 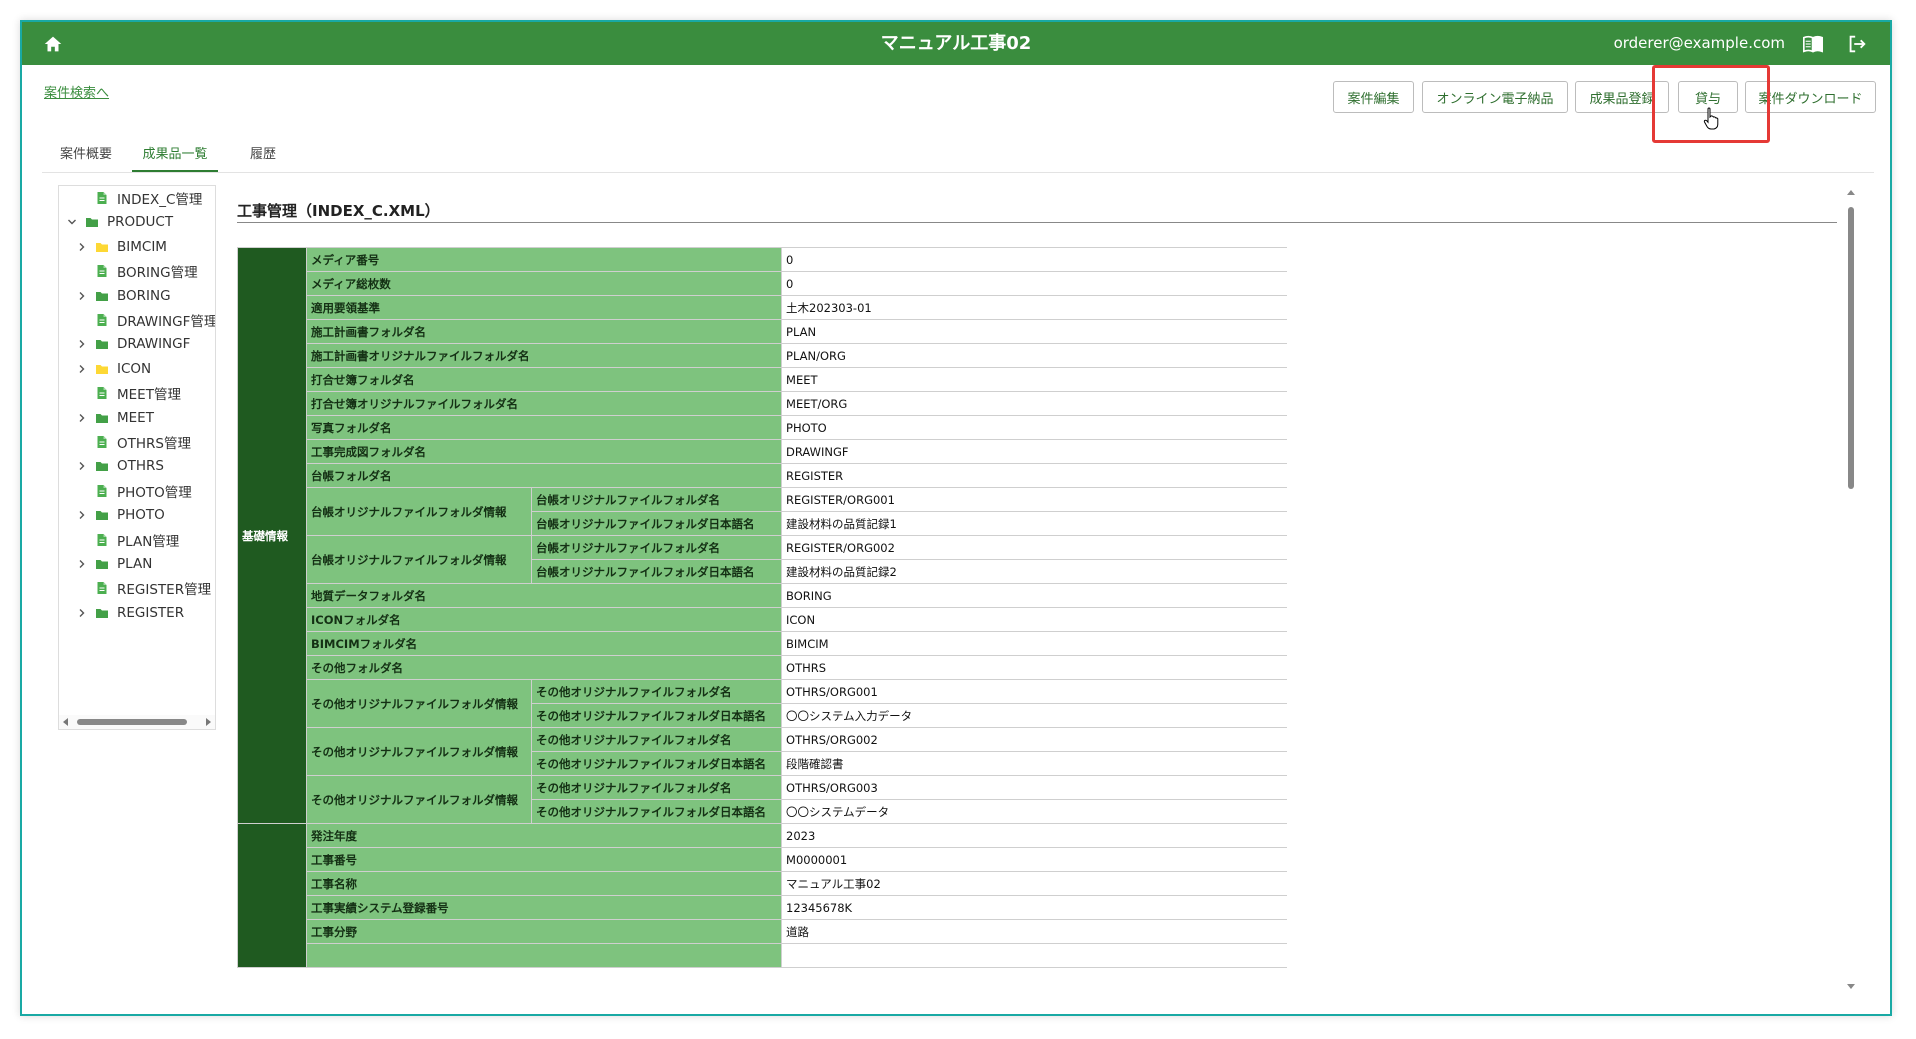 What do you see at coordinates (1034, 667) in the screenshot?
I see `field-value-cell: OTHRS` at bounding box center [1034, 667].